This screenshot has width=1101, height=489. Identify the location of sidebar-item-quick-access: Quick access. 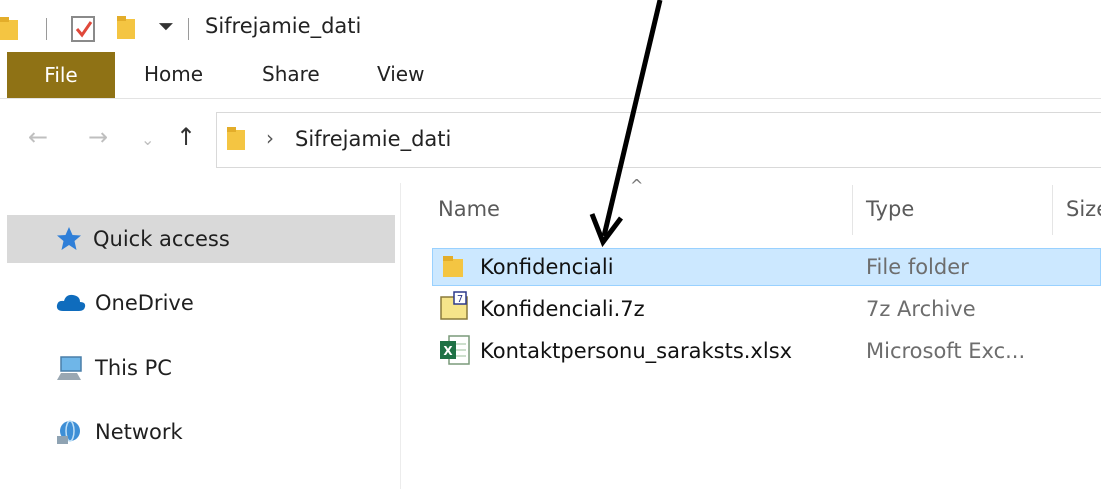
(201, 239).